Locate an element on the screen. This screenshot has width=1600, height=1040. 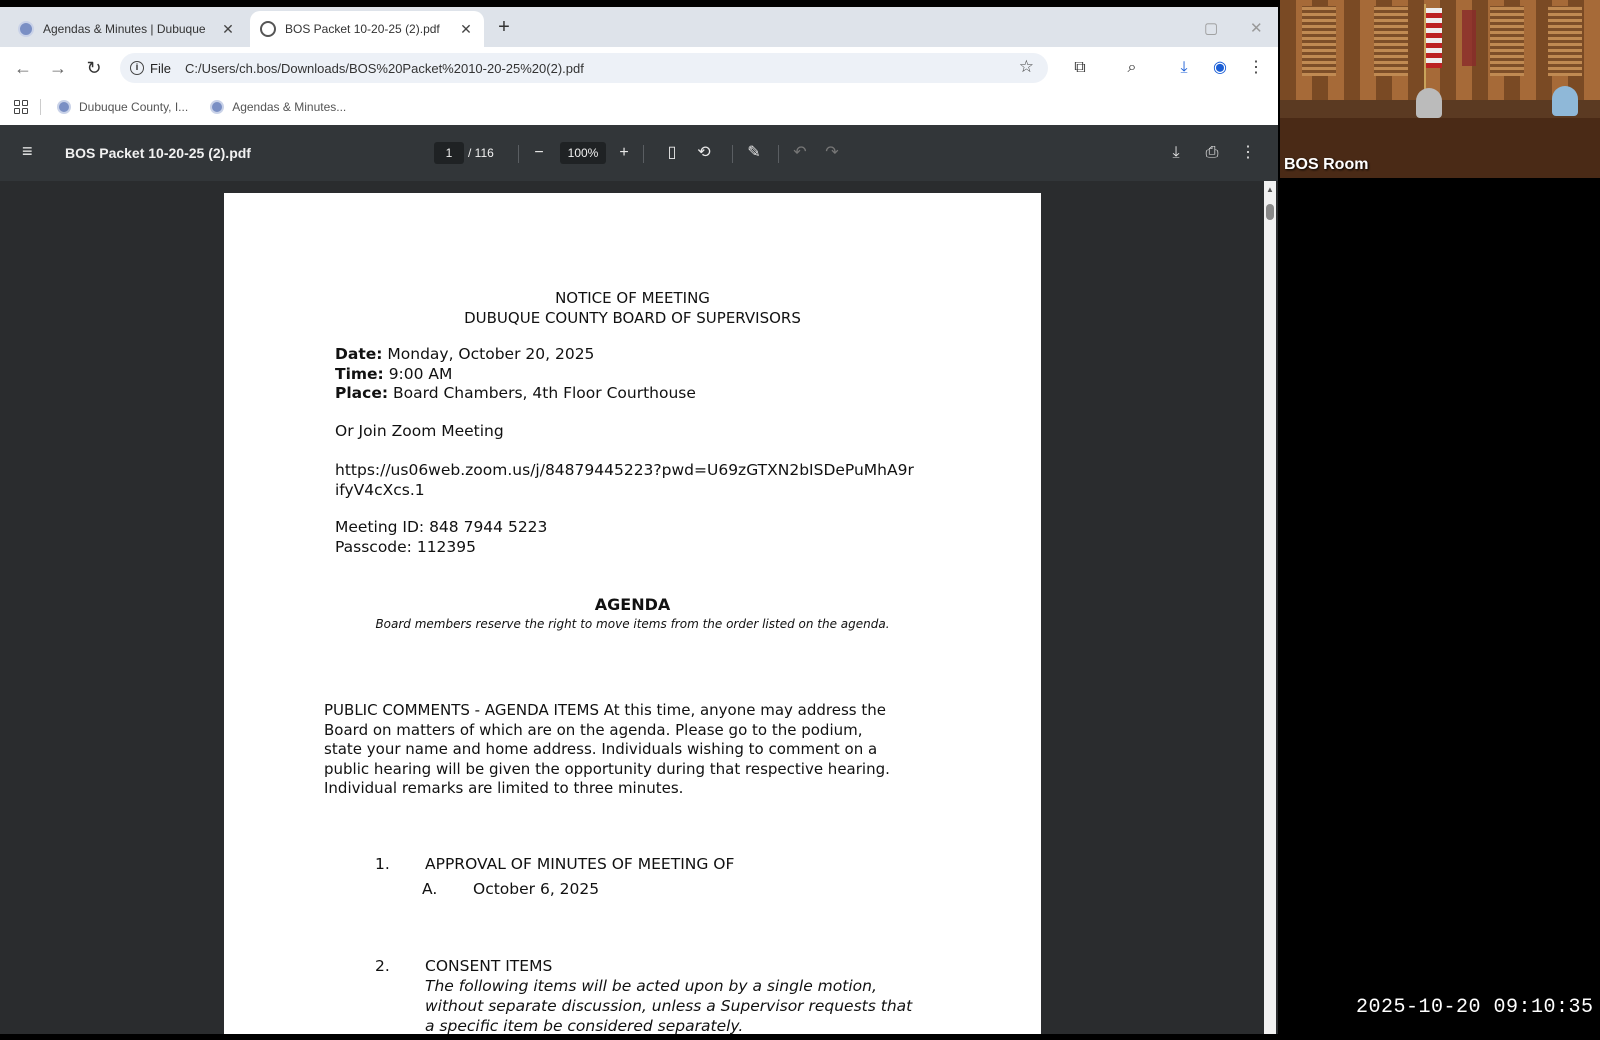
zoom-link-line-2: ifyV4cXcs.1 is located at coordinates (380, 490).